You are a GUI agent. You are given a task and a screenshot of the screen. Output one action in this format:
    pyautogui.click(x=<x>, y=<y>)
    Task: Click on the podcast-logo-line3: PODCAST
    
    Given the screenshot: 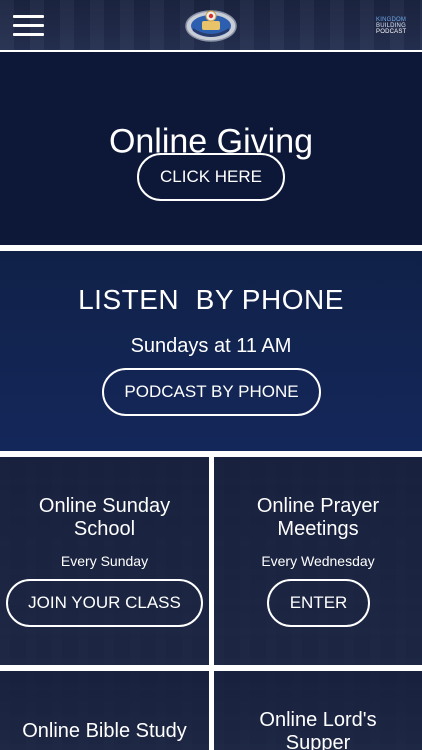 What is the action you would take?
    pyautogui.click(x=391, y=32)
    